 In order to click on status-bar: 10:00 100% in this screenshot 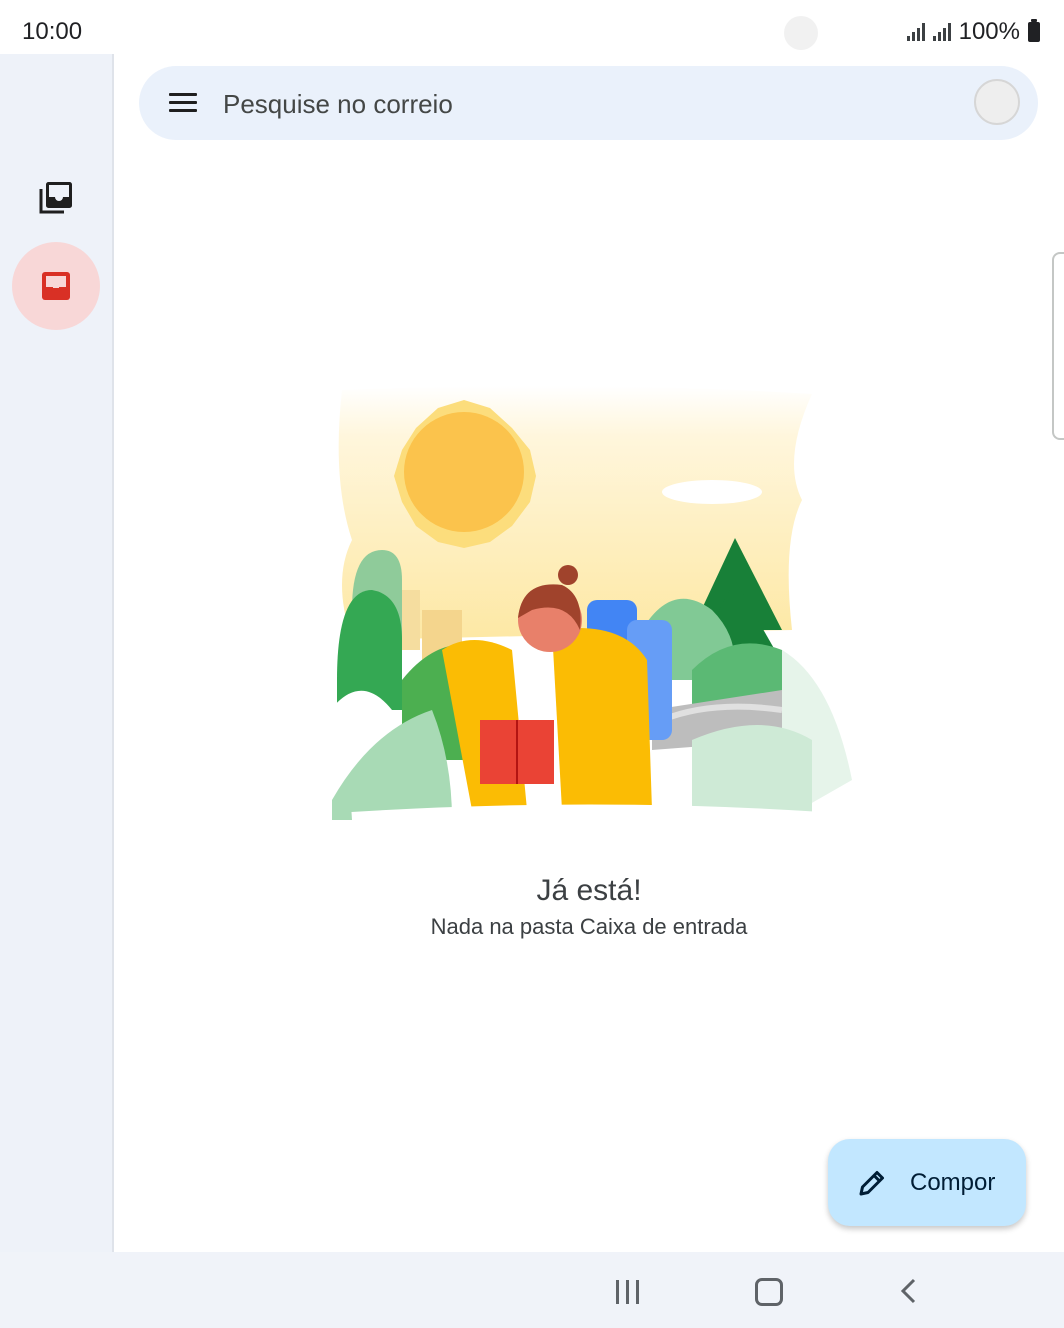, I will do `click(532, 27)`.